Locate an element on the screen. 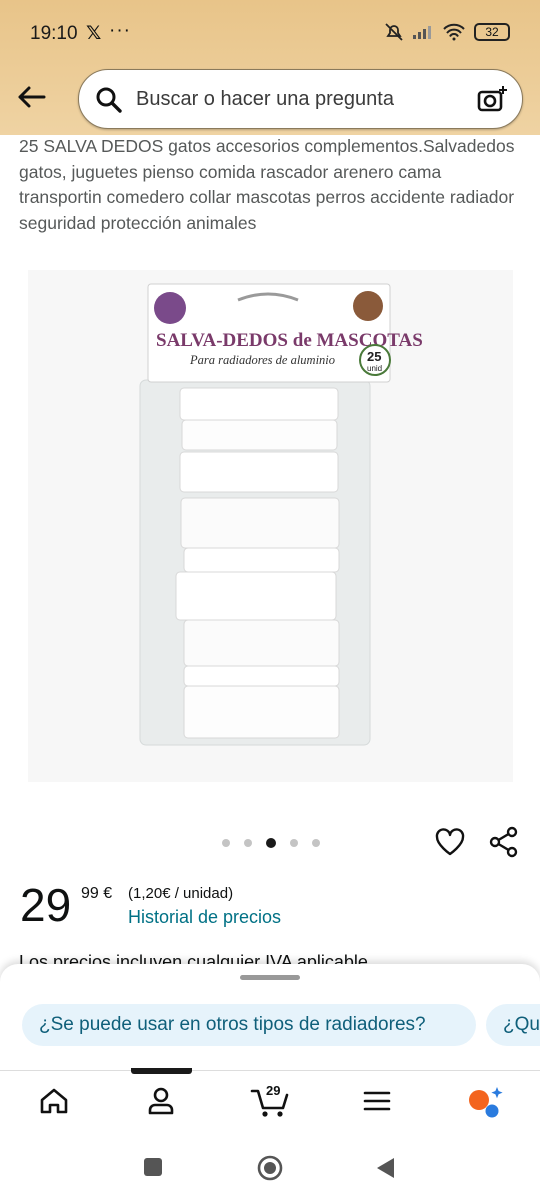  nav-active-indicator is located at coordinates (161, 1071).